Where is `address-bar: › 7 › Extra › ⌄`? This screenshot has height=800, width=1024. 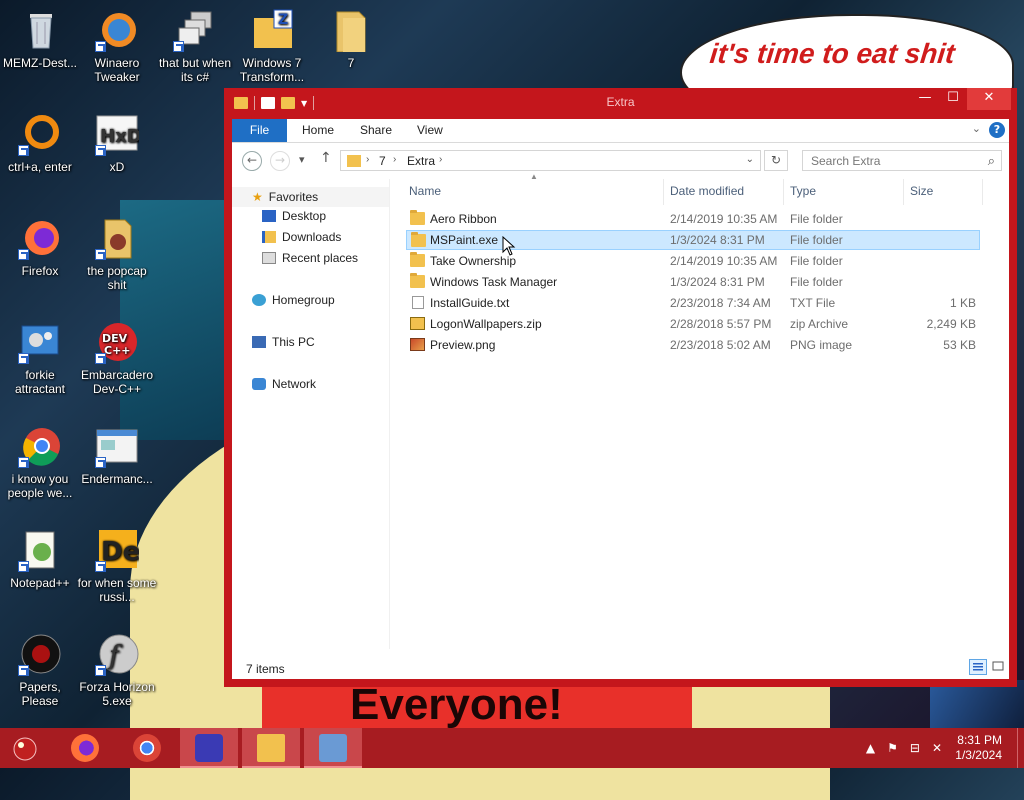
address-bar: › 7 › Extra › ⌄ is located at coordinates (550, 160).